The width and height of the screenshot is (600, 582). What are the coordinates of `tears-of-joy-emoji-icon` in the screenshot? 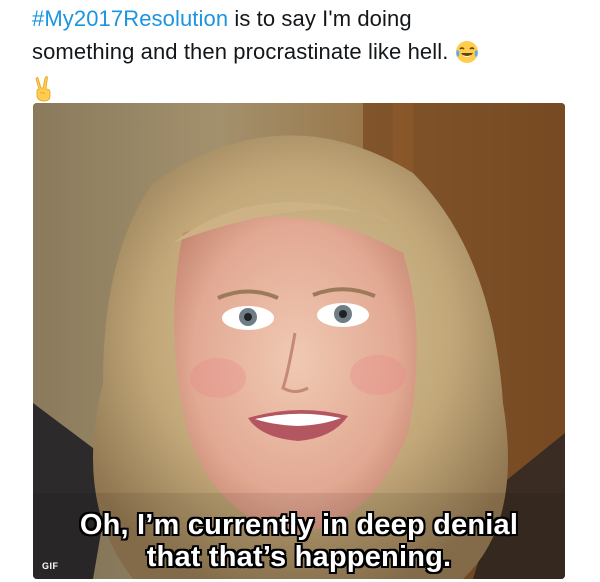 It's located at (467, 56).